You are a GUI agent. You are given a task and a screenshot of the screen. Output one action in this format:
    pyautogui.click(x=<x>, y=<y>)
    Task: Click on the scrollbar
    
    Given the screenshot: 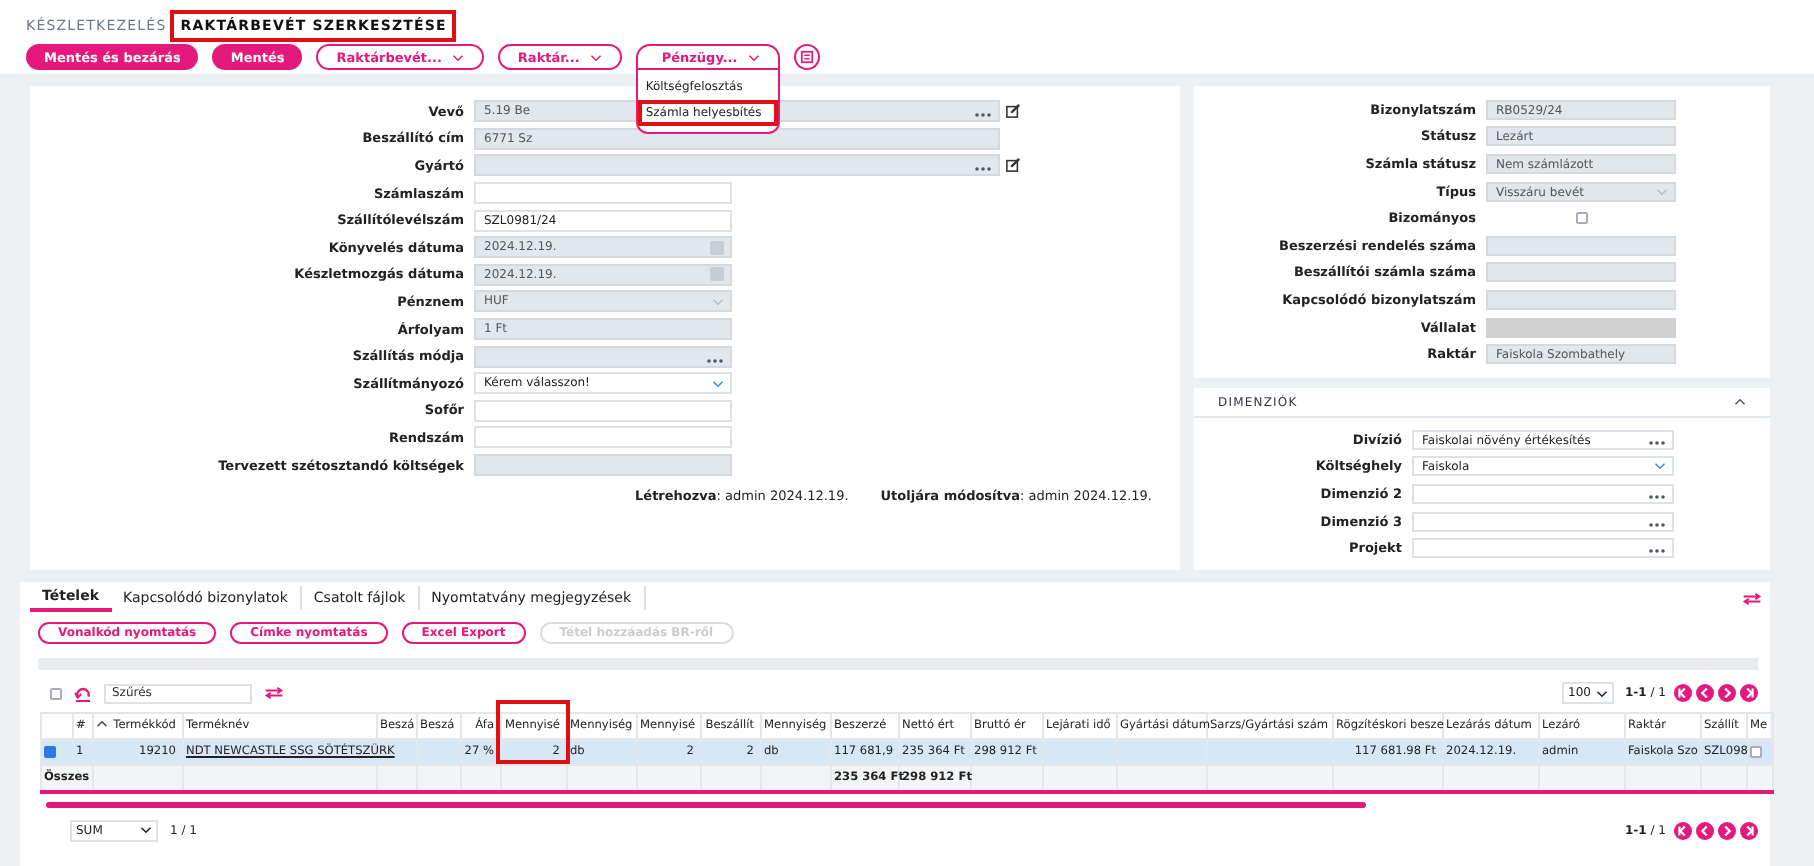 What is the action you would take?
    pyautogui.click(x=706, y=804)
    